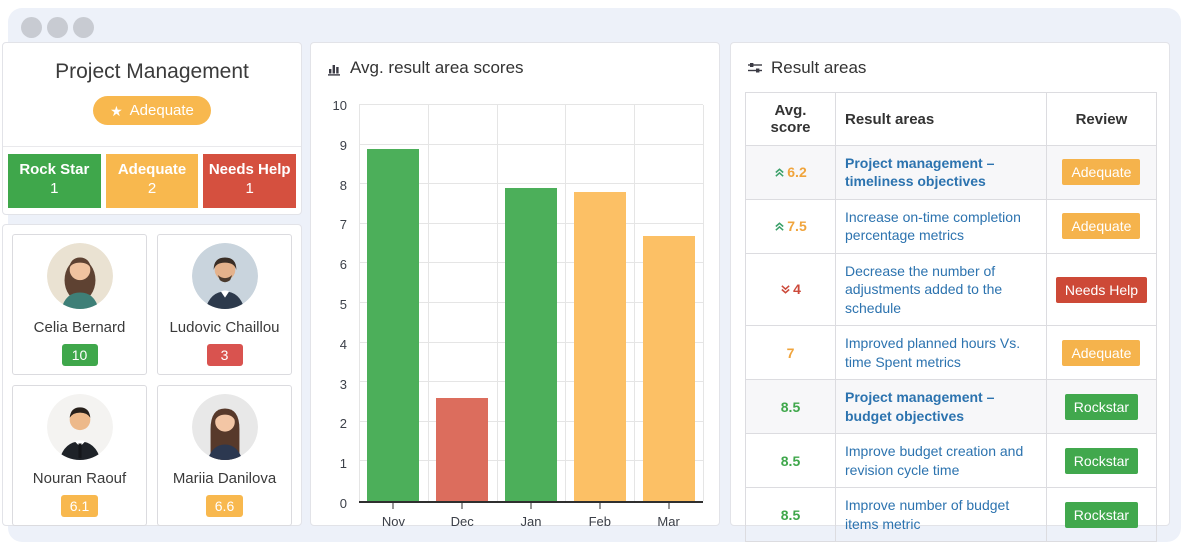 This screenshot has height=550, width=1189. I want to click on y-axis-label: 3, so click(343, 384).